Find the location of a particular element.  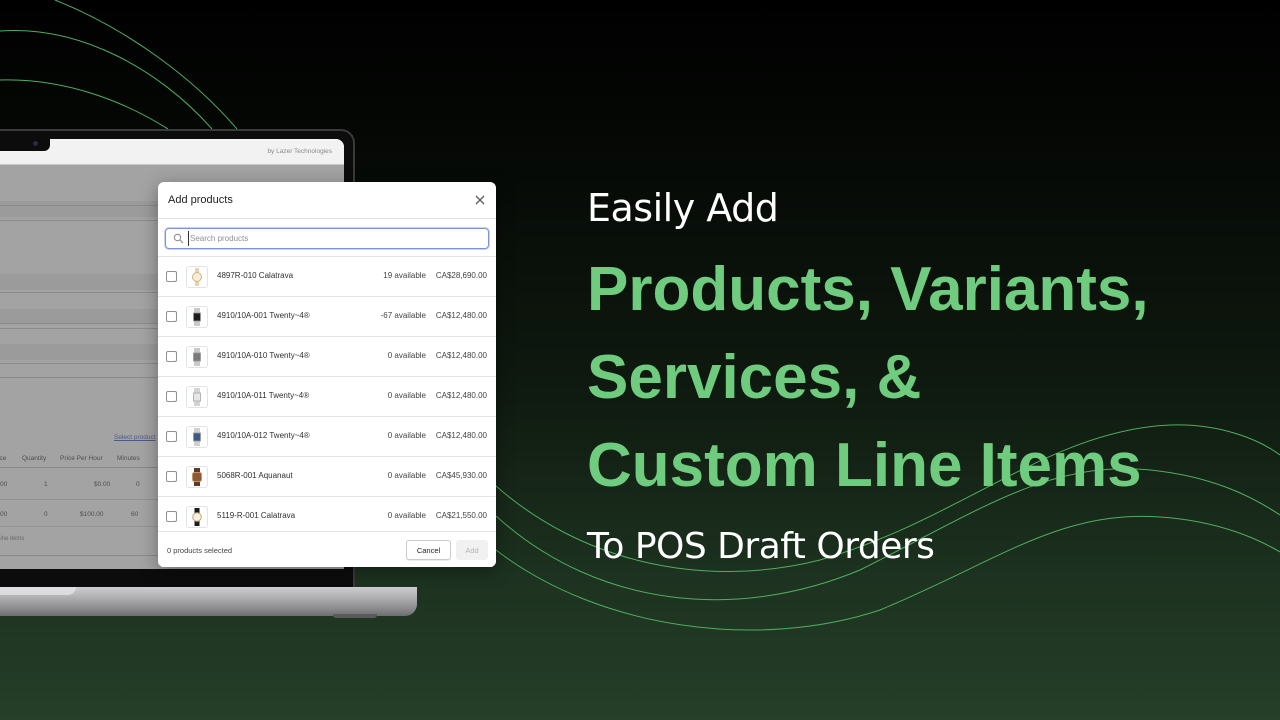

laptop-foot is located at coordinates (355, 616).